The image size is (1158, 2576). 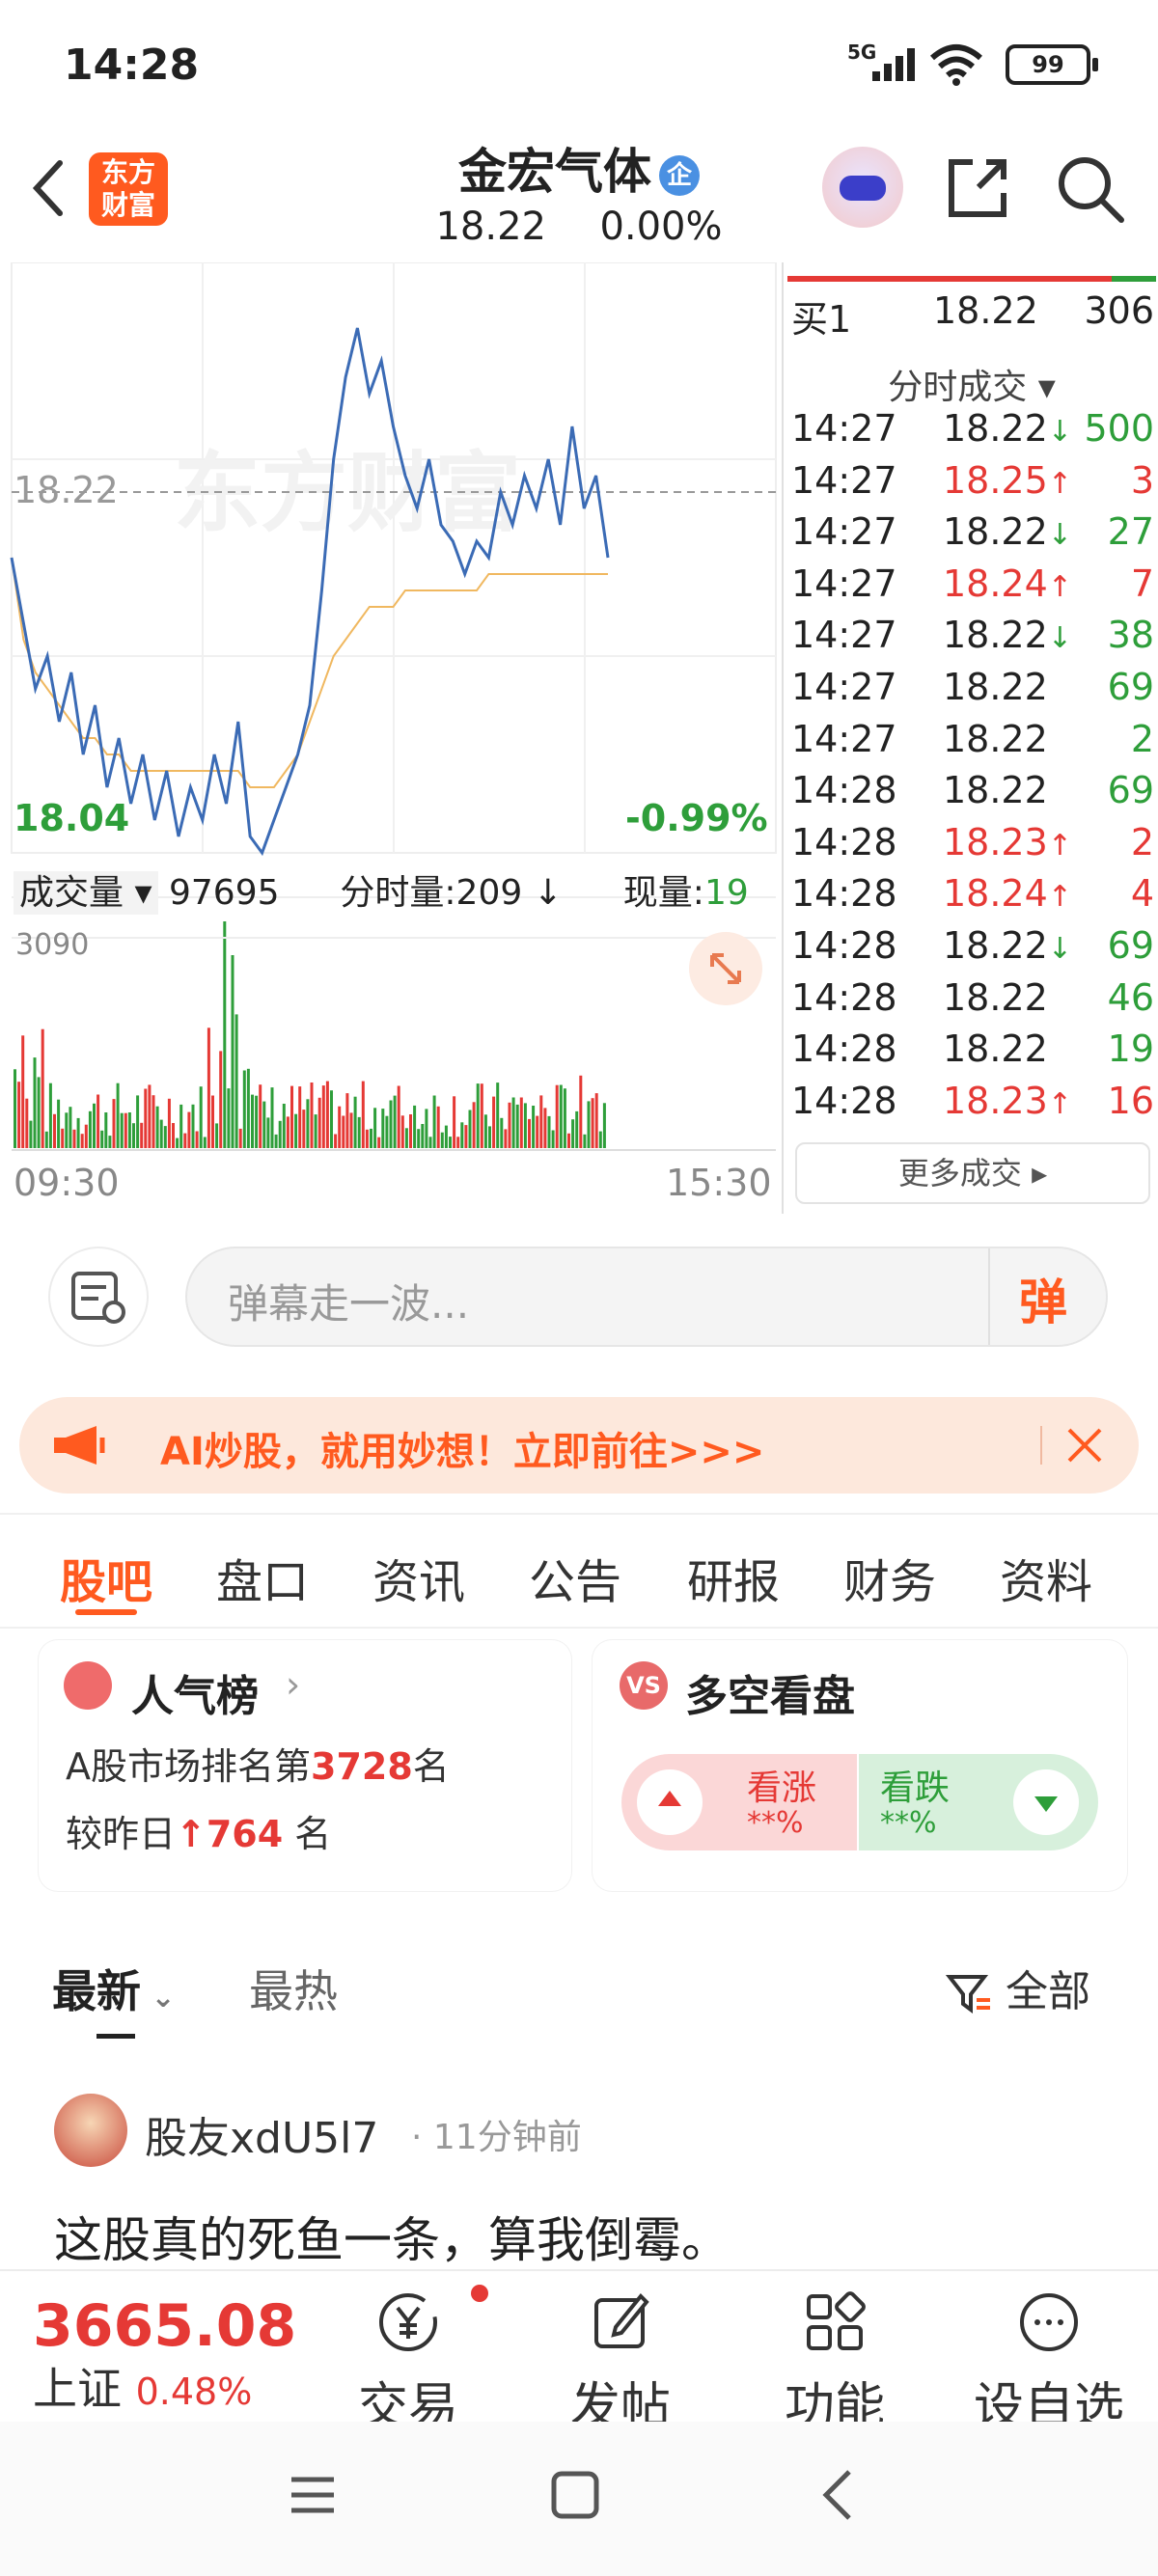 What do you see at coordinates (224, 893) in the screenshot?
I see `volume-value: 97695` at bounding box center [224, 893].